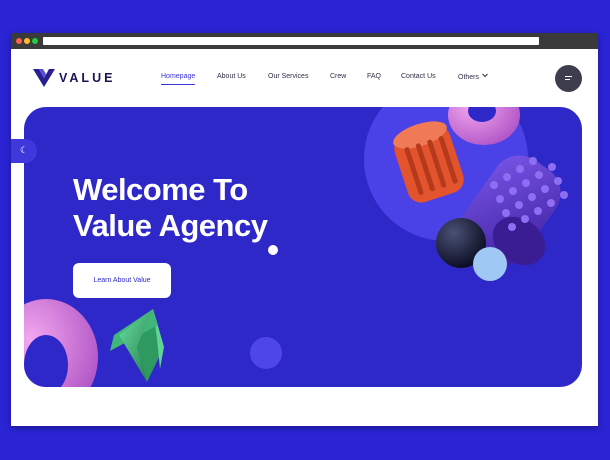 This screenshot has width=610, height=460. What do you see at coordinates (273, 250) in the screenshot?
I see `white-dot-shape` at bounding box center [273, 250].